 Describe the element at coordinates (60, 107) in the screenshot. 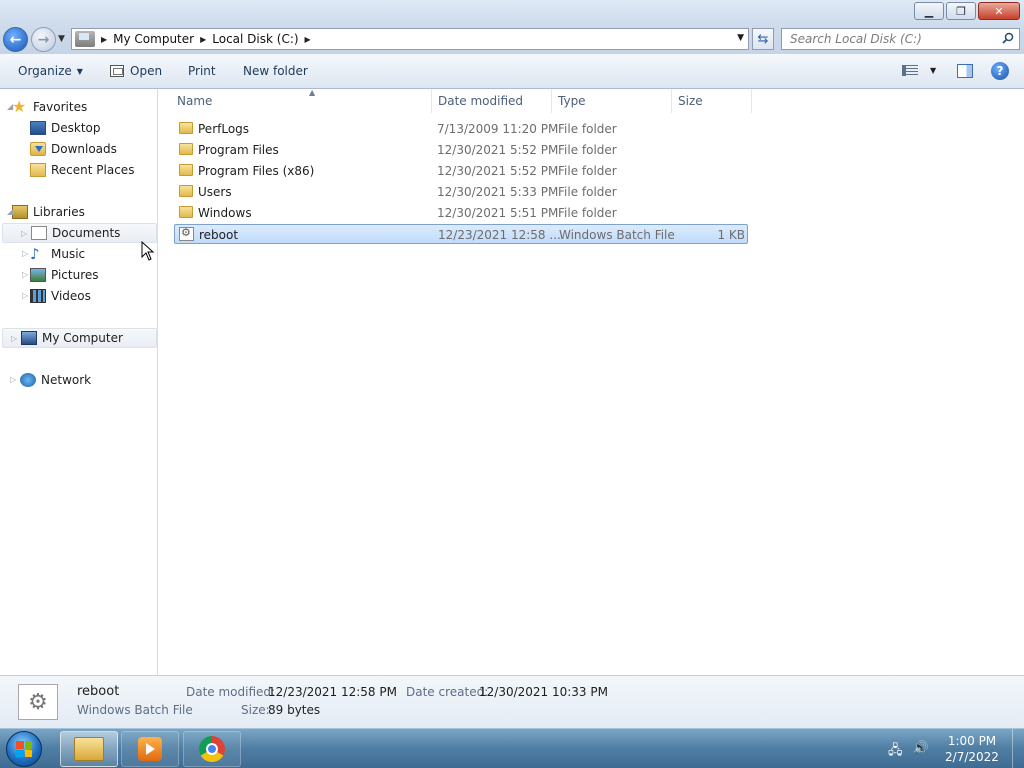

I see `nav-favorites-label: Favorites` at that location.